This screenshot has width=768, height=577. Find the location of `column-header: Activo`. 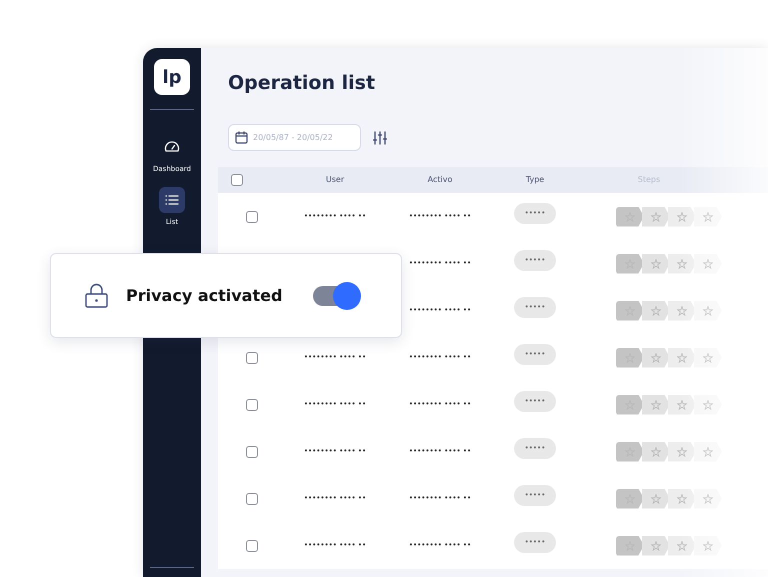

column-header: Activo is located at coordinates (440, 179).